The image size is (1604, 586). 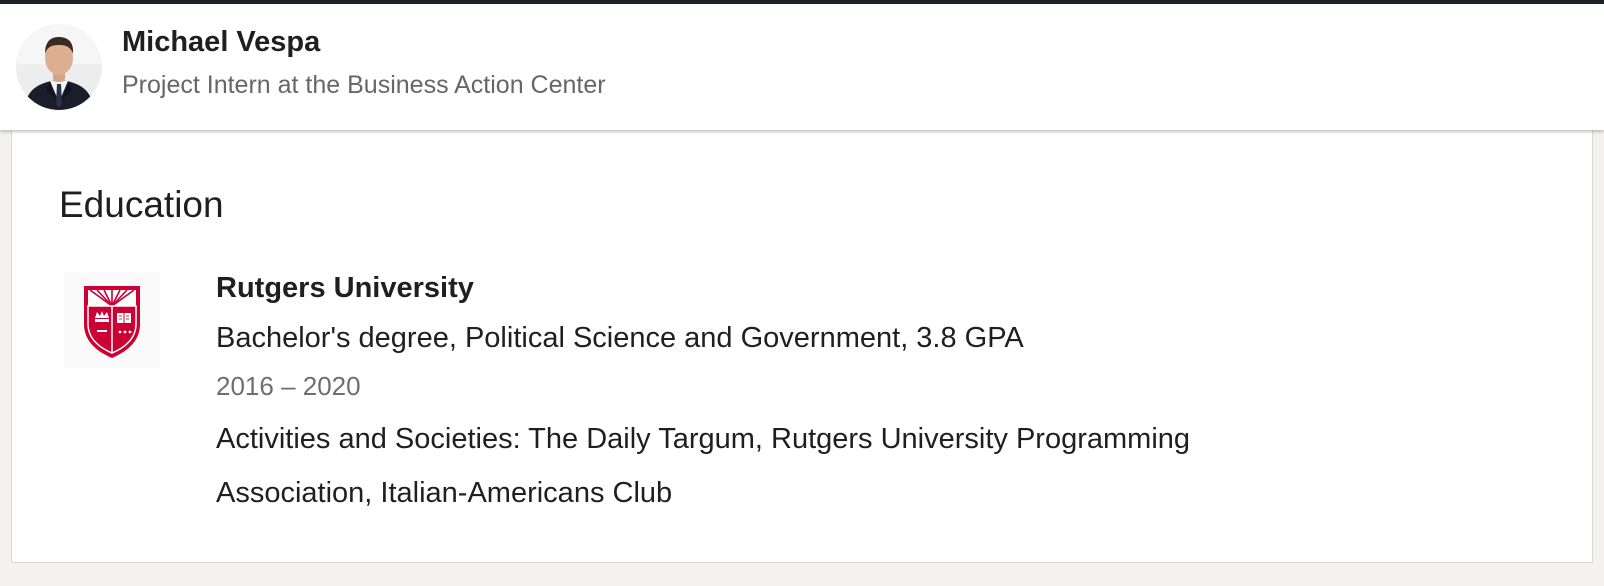 What do you see at coordinates (345, 288) in the screenshot?
I see `school-name: Rutgers University` at bounding box center [345, 288].